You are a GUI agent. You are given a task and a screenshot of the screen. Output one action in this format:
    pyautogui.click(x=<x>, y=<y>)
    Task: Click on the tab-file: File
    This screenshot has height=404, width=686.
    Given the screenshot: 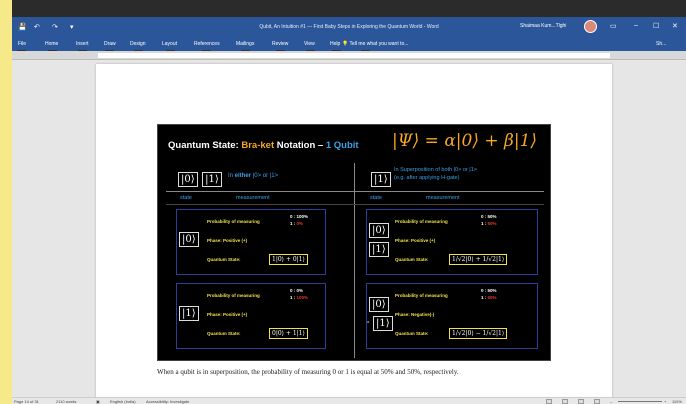 What is the action you would take?
    pyautogui.click(x=22, y=44)
    